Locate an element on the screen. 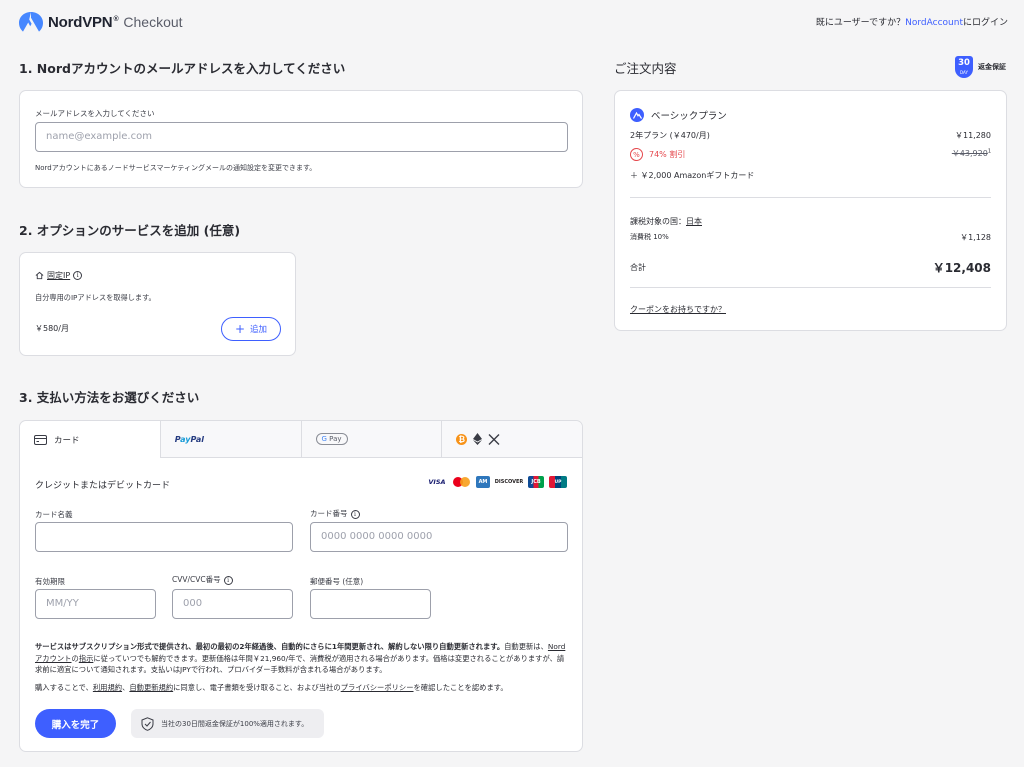 The image size is (1024, 767). section-addons-title: 2. オプションのサービスを追加 (任意) is located at coordinates (130, 230).